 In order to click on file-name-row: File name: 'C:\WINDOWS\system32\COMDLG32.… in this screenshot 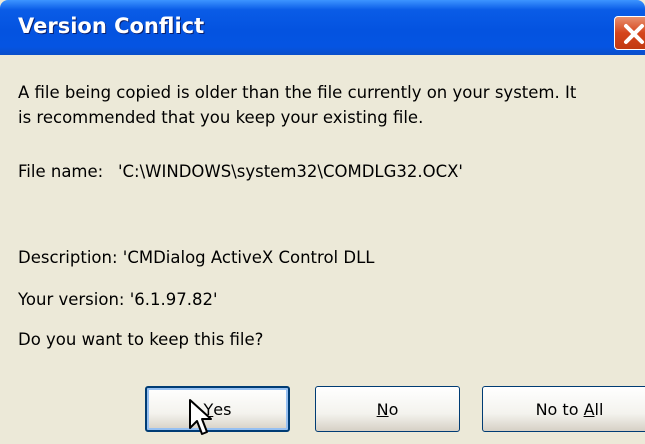, I will do `click(240, 171)`.